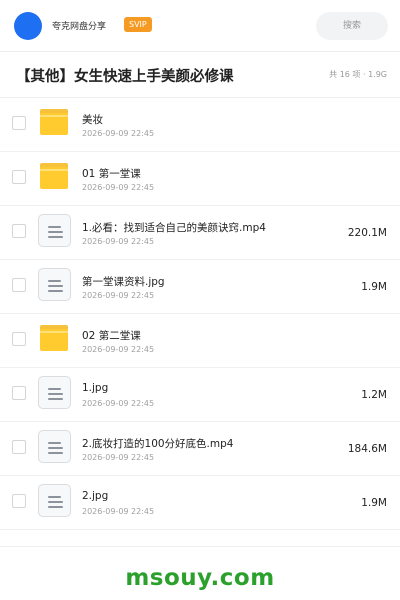  What do you see at coordinates (200, 26) in the screenshot?
I see `top-bar: 夸克网盘分享 SVIP 搜索` at bounding box center [200, 26].